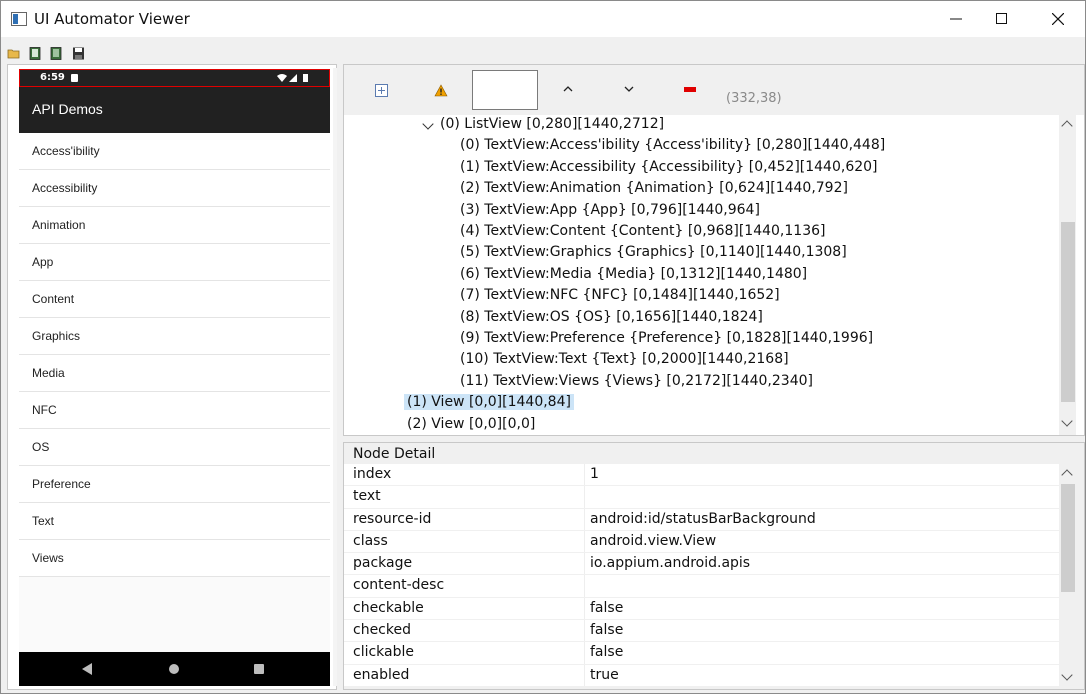 This screenshot has width=1086, height=694. What do you see at coordinates (1068, 312) in the screenshot?
I see `tree-scroll-thumb` at bounding box center [1068, 312].